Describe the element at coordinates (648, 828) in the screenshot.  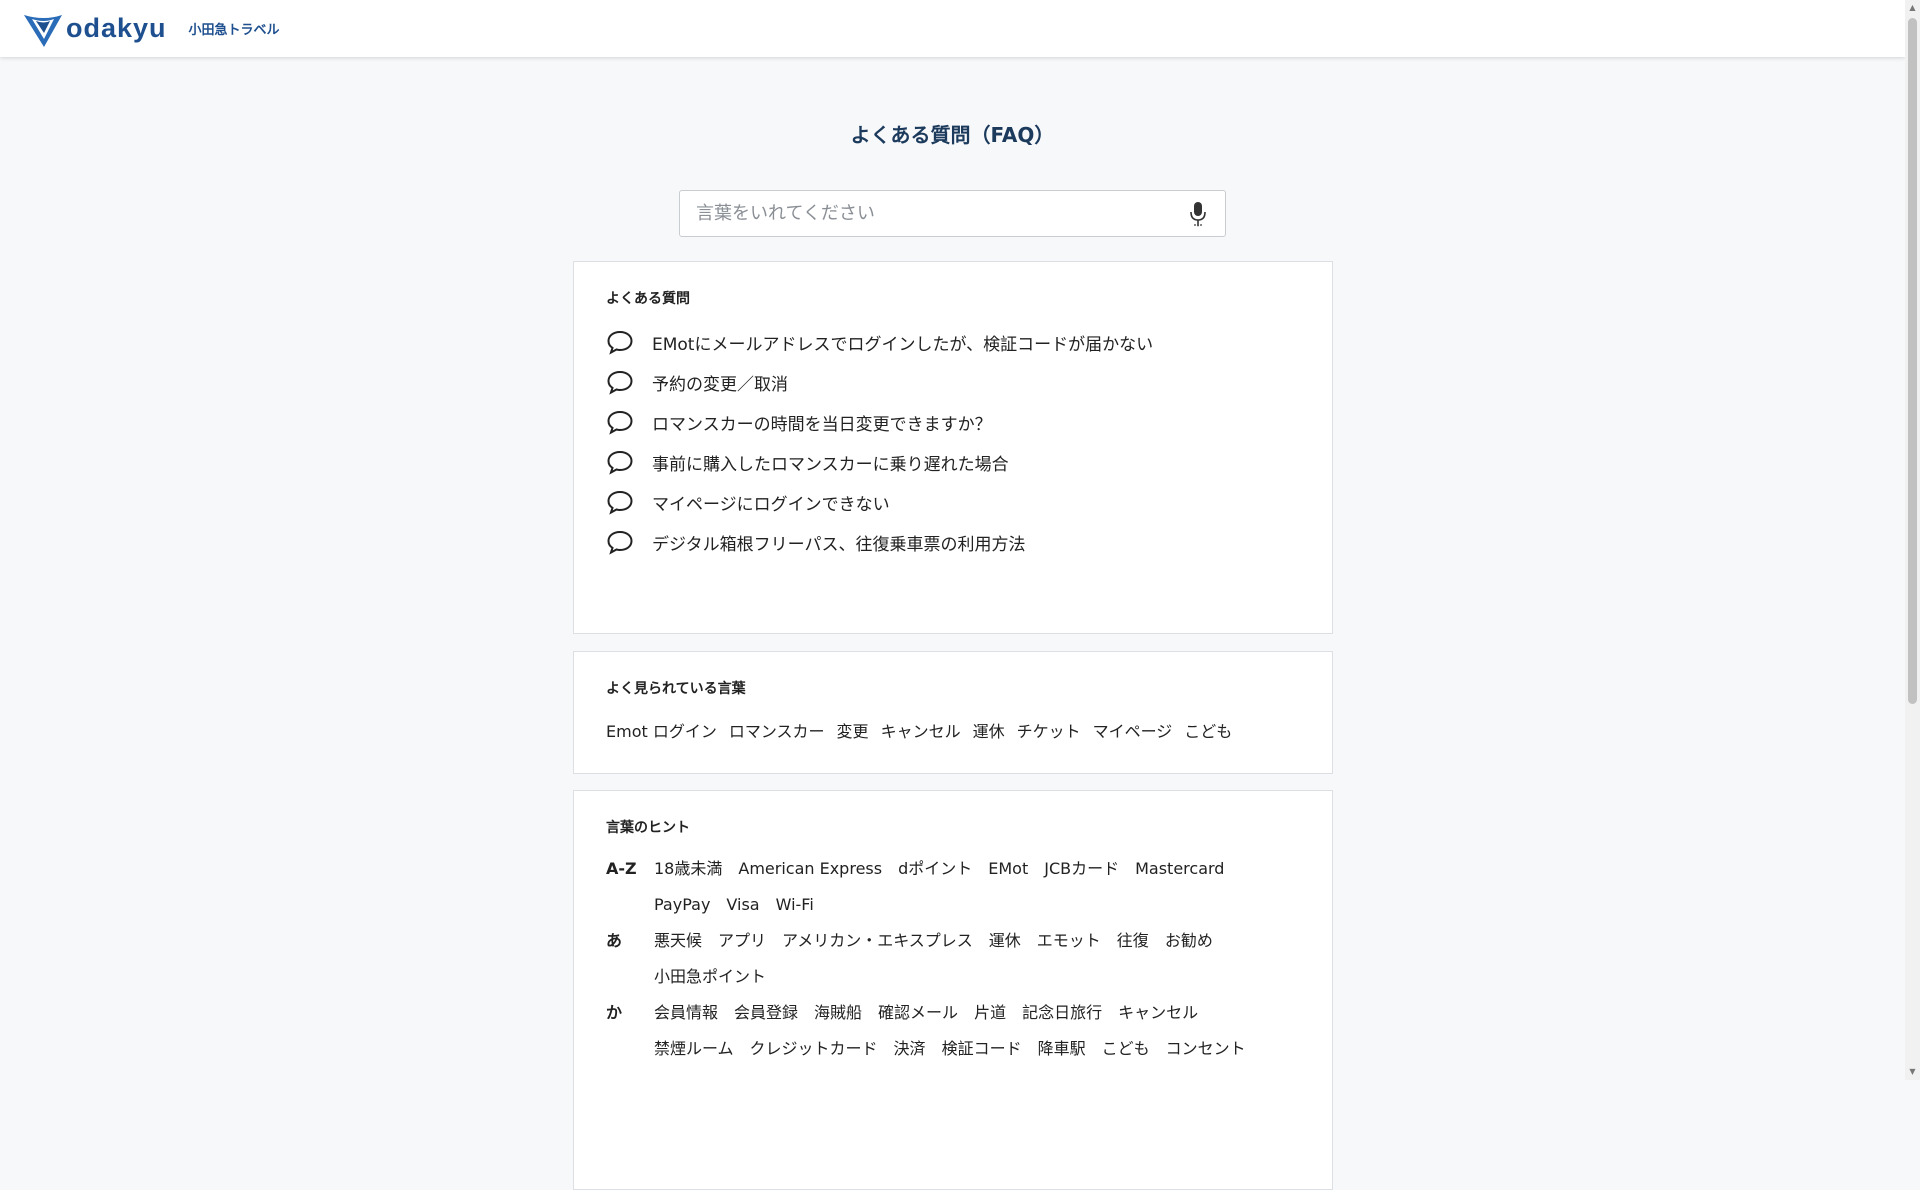
I see `hints-heading: 言葉のヒント` at that location.